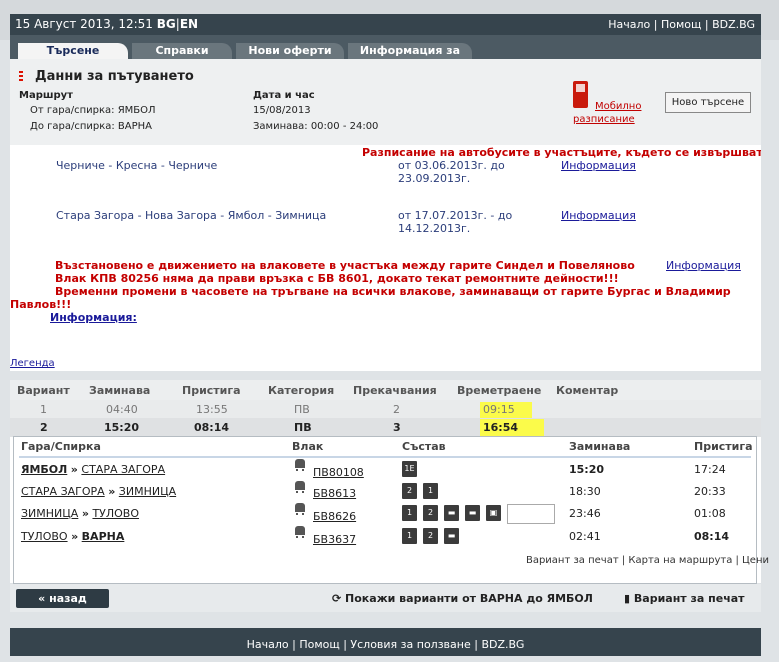 The image size is (779, 662). Describe the element at coordinates (531, 514) in the screenshot. I see `image-placeholder` at that location.